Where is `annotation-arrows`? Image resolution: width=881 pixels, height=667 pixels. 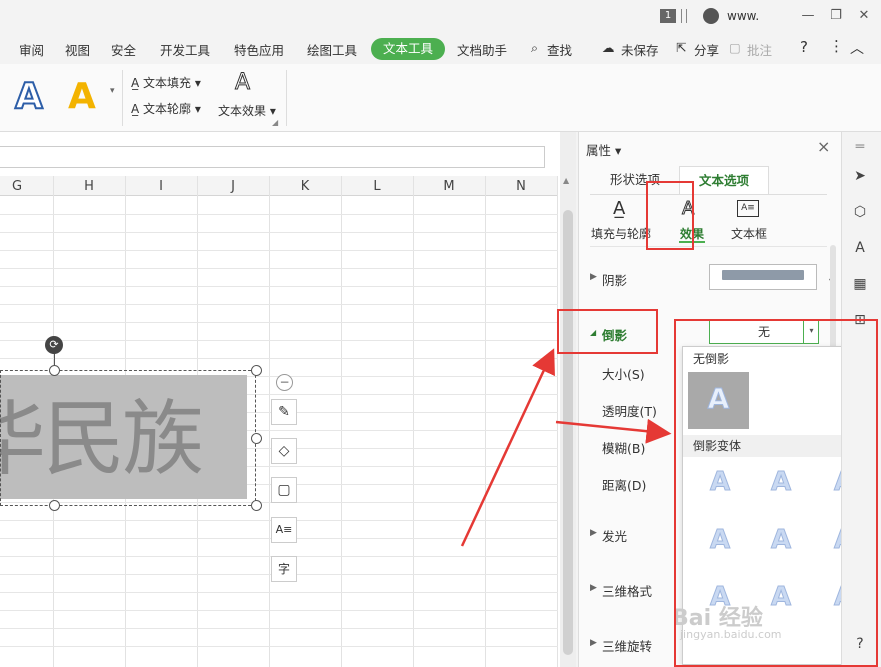
annotation-arrows is located at coordinates (566, 447).